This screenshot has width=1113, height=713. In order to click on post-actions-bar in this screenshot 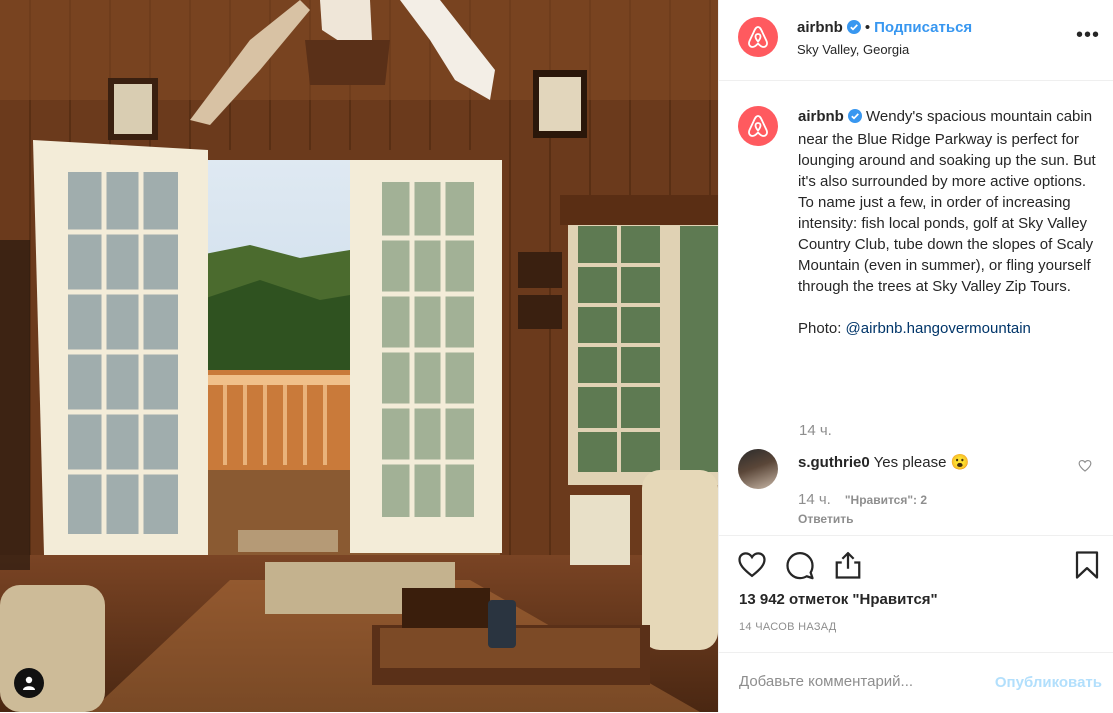, I will do `click(916, 561)`.